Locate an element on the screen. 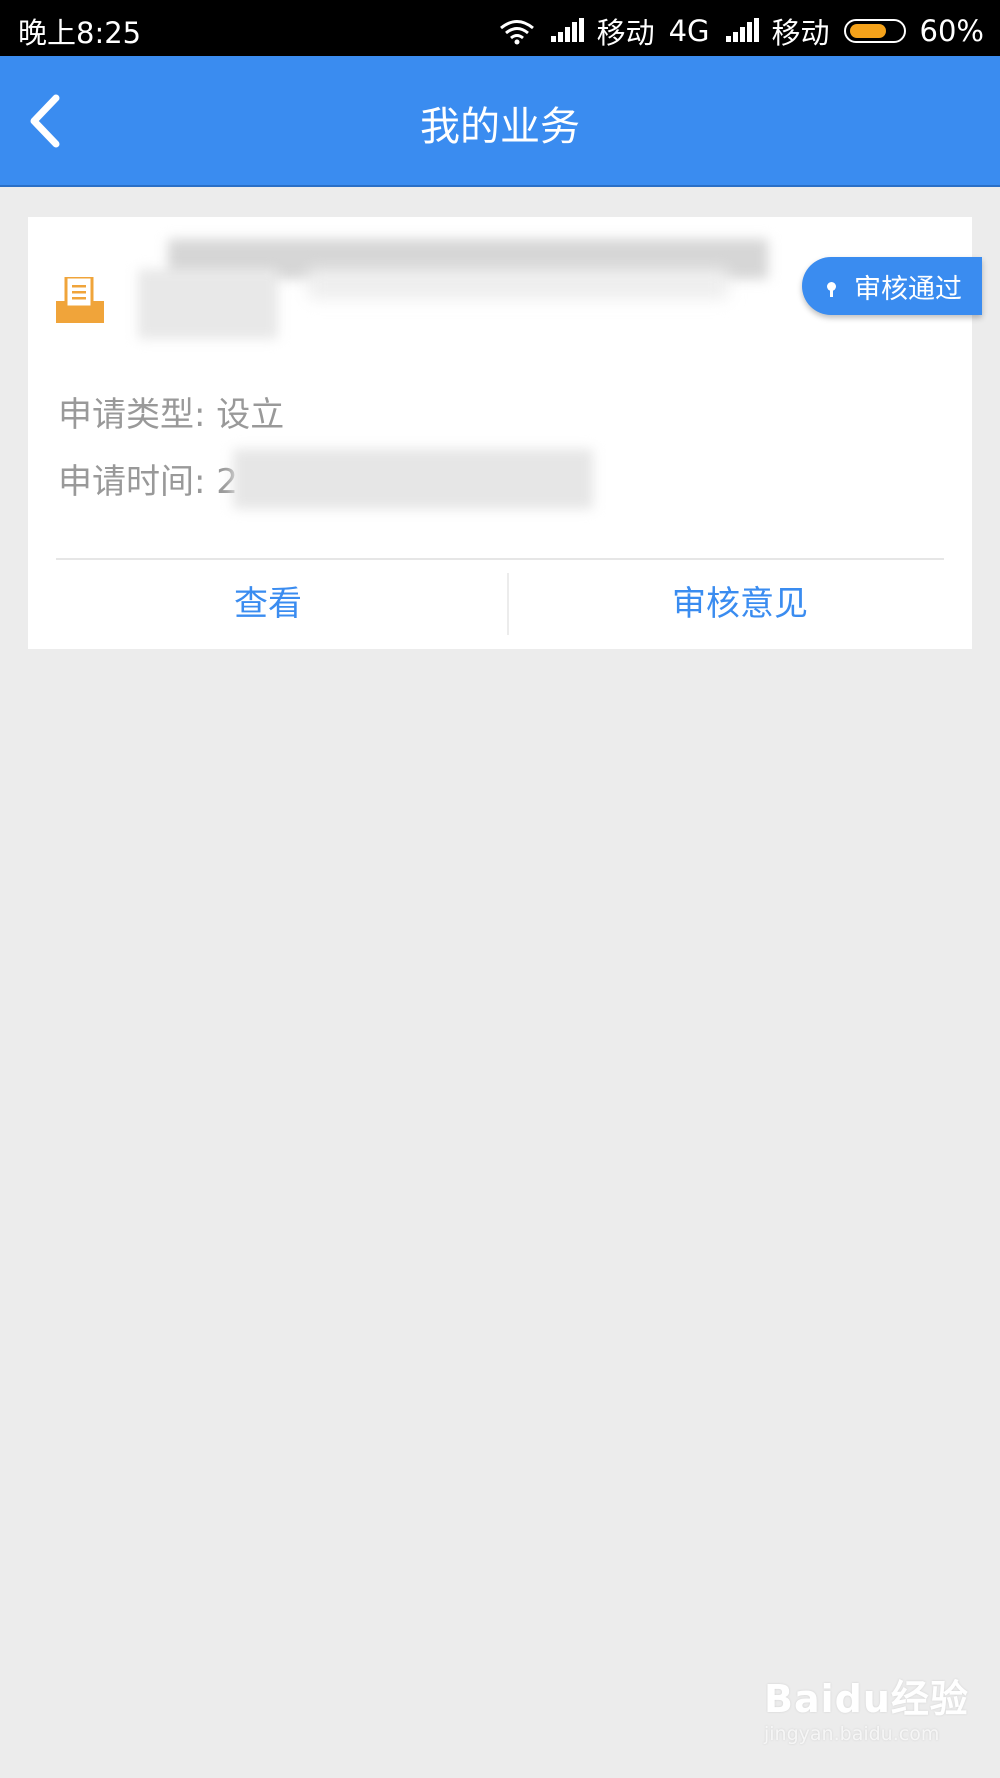  view-button: 查看 is located at coordinates (268, 604).